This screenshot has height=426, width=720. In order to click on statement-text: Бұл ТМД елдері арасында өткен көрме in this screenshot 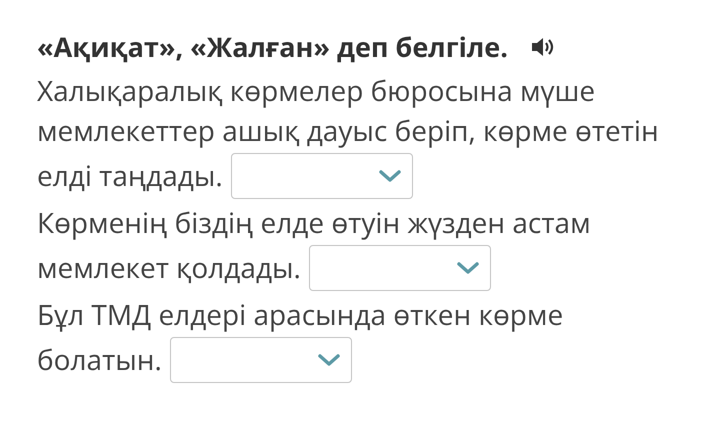, I will do `click(300, 315)`.